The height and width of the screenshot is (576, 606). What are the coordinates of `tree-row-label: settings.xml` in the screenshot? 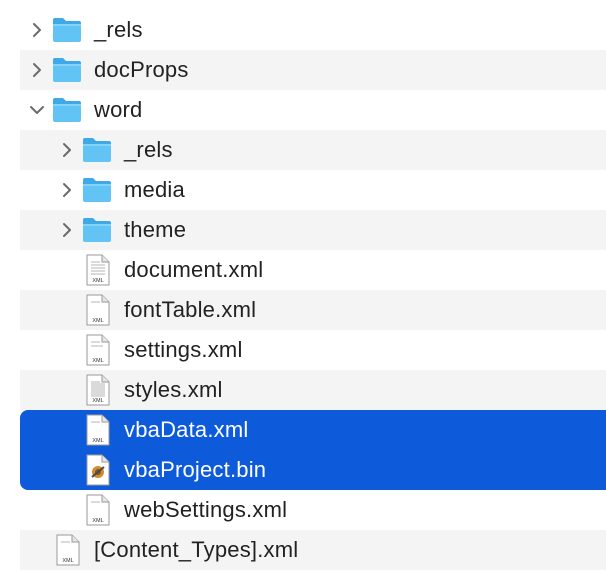 It's located at (183, 349).